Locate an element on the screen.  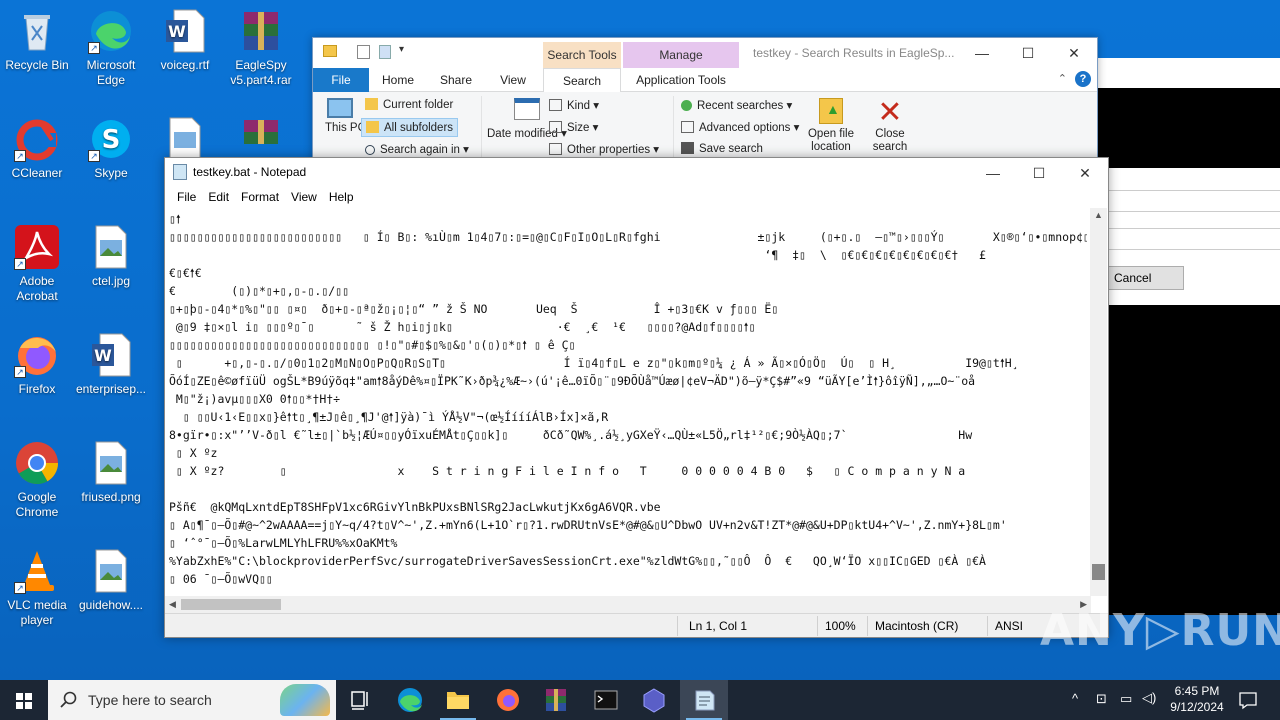
close-search-button: ✕ Close search is located at coordinates (890, 126).